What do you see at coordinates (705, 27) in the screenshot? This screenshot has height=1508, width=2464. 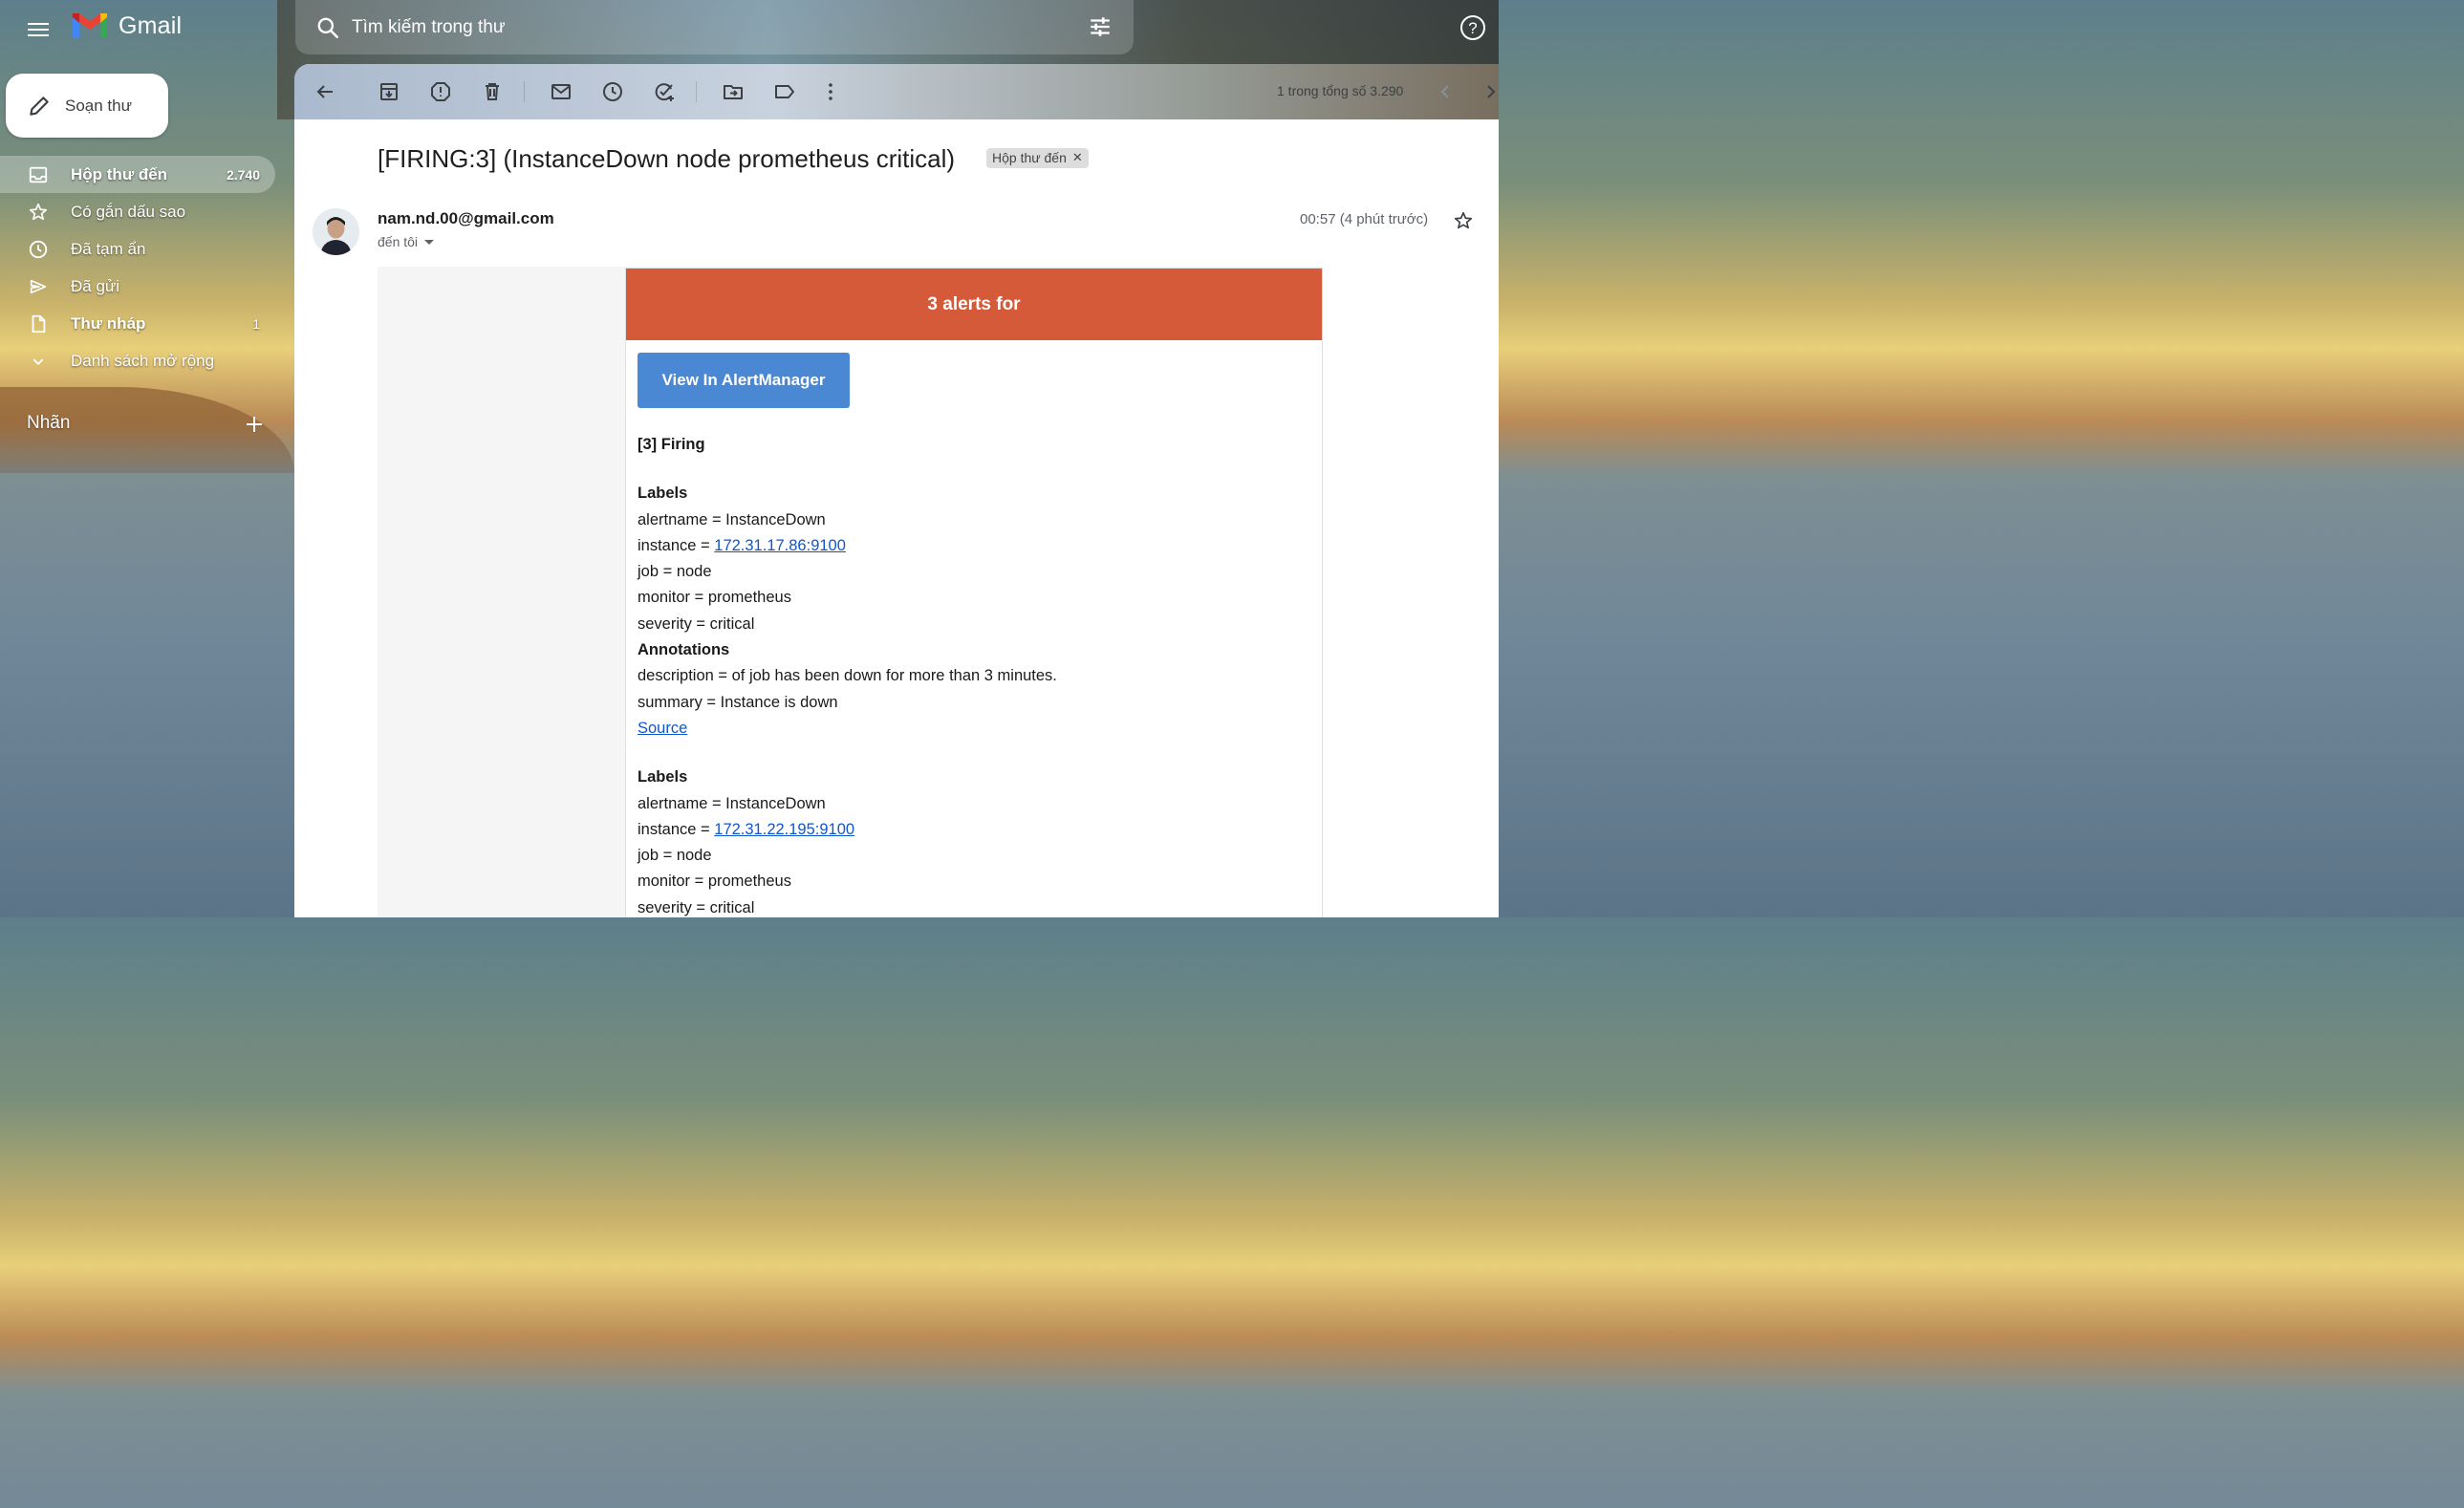 I see `search-input` at bounding box center [705, 27].